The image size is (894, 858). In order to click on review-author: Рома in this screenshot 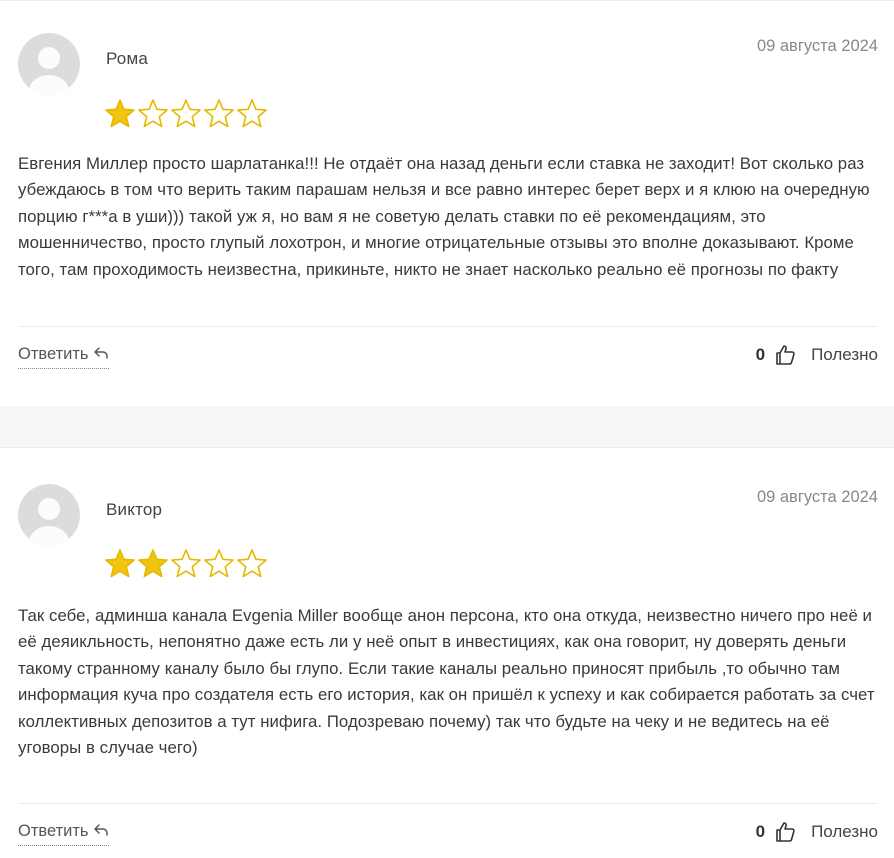, I will do `click(127, 58)`.